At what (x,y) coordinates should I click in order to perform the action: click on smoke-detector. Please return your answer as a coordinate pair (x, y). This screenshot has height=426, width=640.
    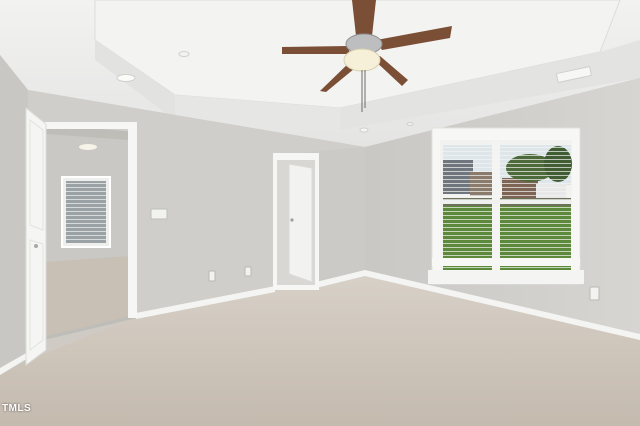
    Looking at the image, I should click on (184, 54).